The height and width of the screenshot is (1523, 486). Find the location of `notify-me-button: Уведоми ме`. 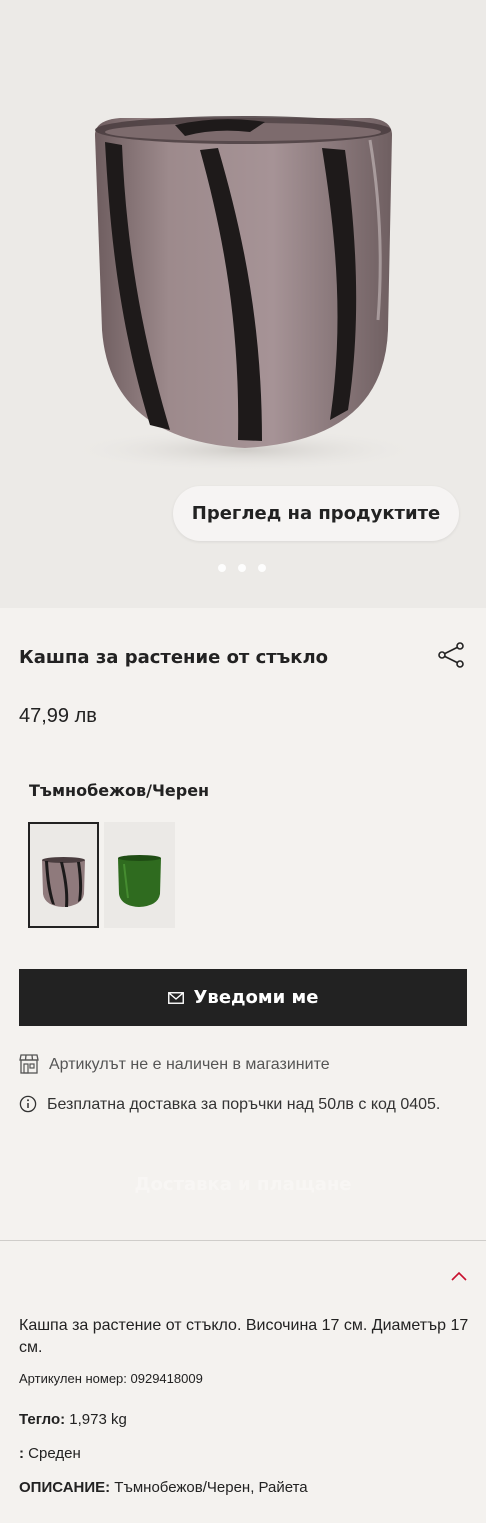

notify-me-button: Уведоми ме is located at coordinates (243, 997).